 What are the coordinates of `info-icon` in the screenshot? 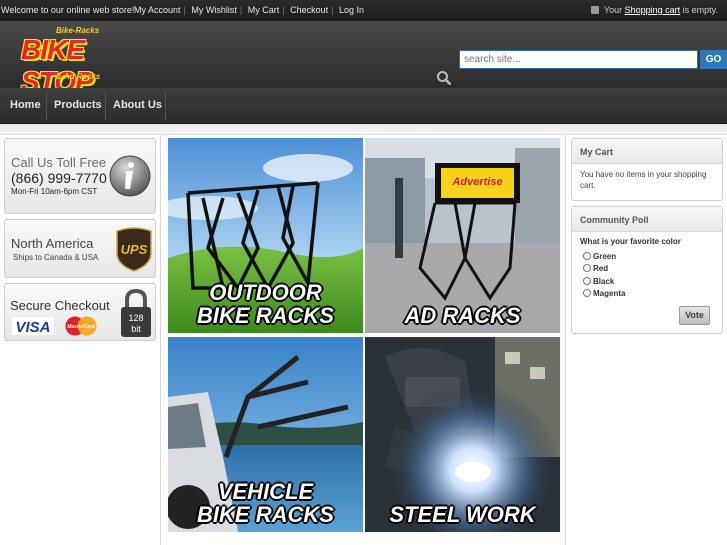 It's located at (130, 176).